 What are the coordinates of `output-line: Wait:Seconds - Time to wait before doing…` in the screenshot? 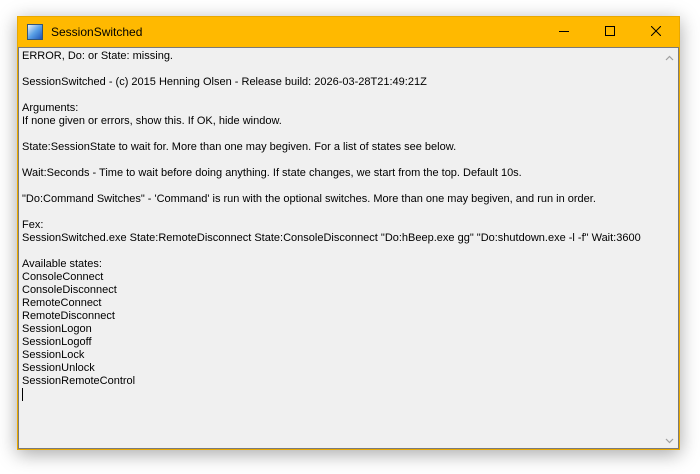 It's located at (272, 173).